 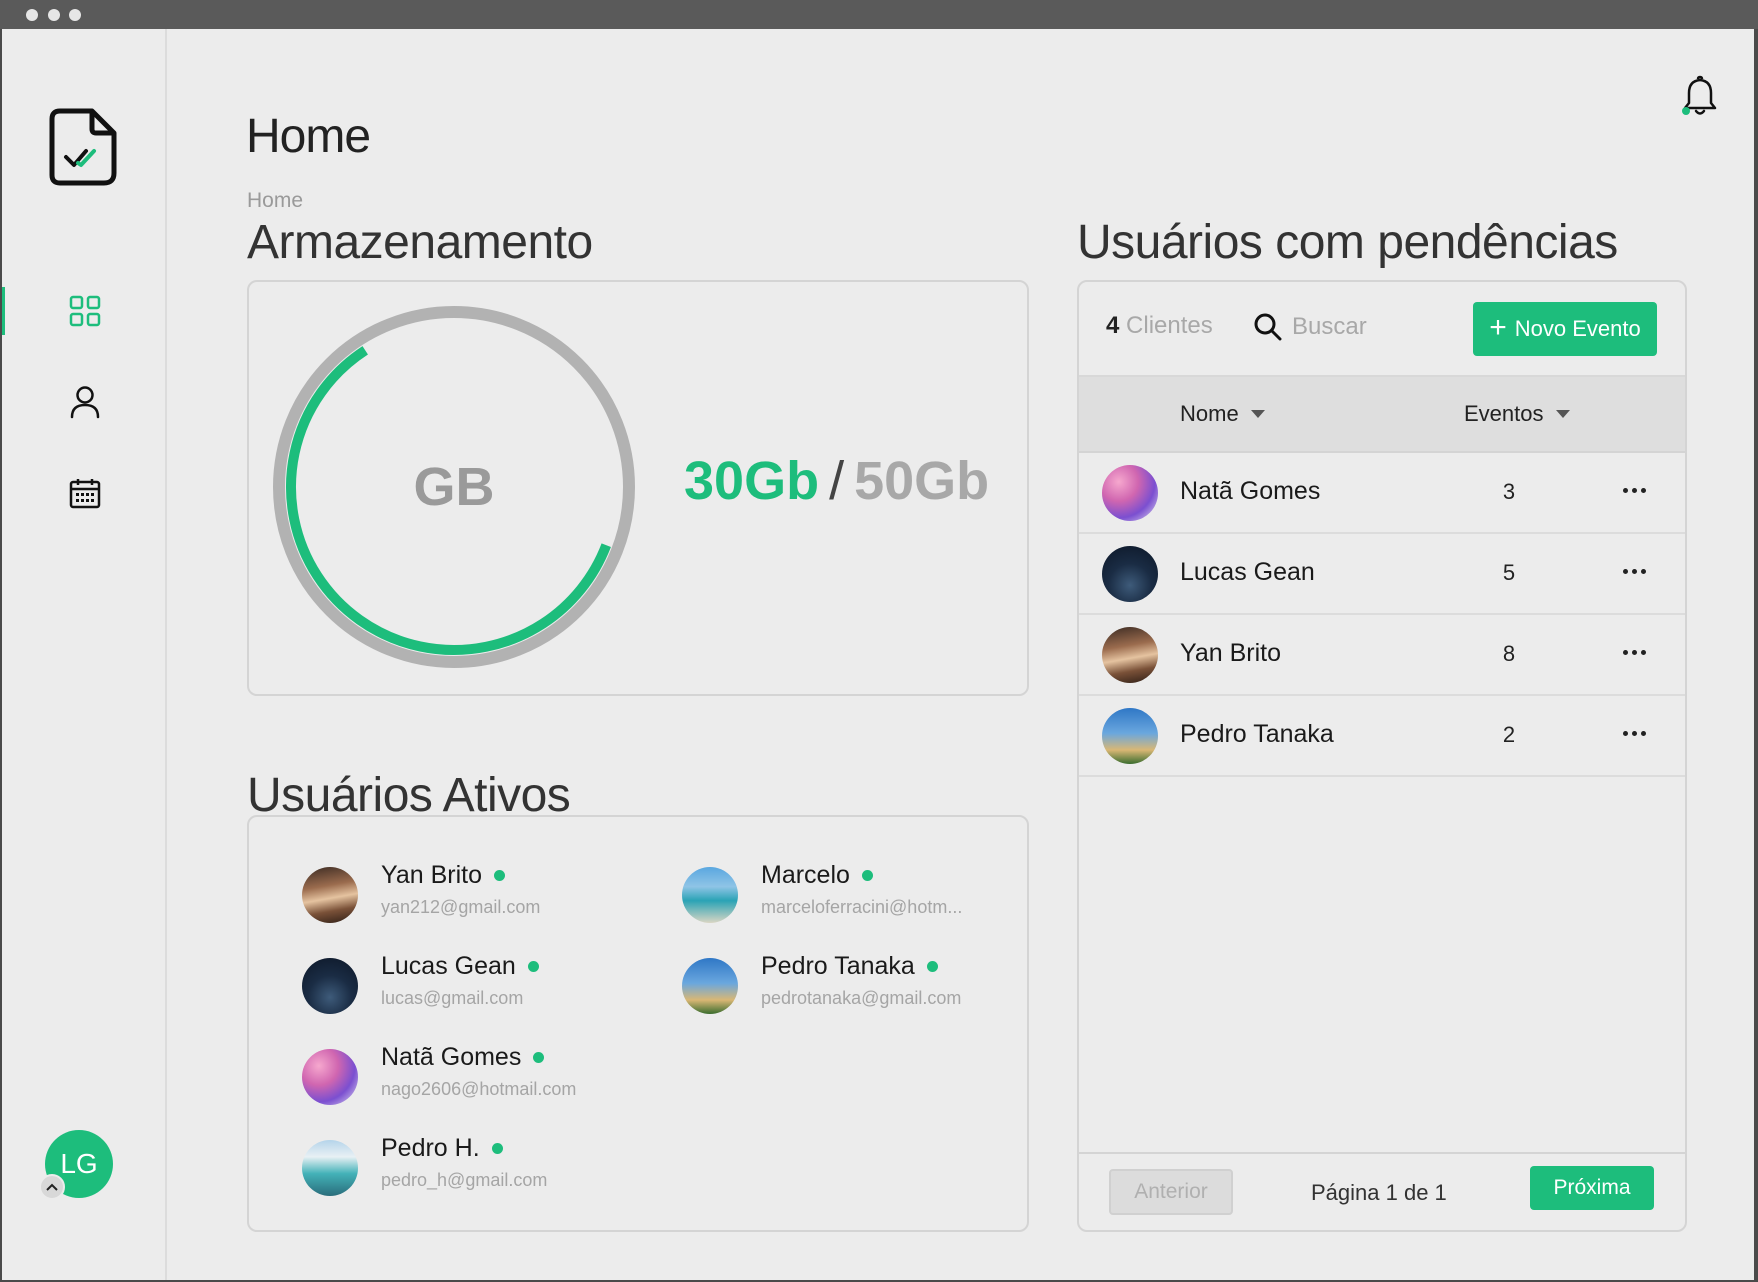 I want to click on pagination: Anterior Página 1 de 1 Próxima, so click(x=1382, y=1191).